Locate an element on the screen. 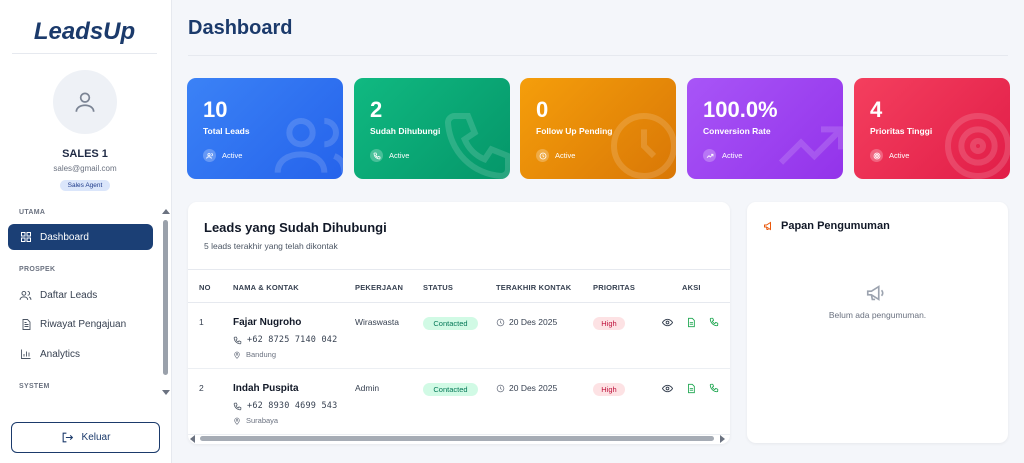 The width and height of the screenshot is (1024, 463). sidebar-item-dashboard: Dashboard is located at coordinates (80, 237).